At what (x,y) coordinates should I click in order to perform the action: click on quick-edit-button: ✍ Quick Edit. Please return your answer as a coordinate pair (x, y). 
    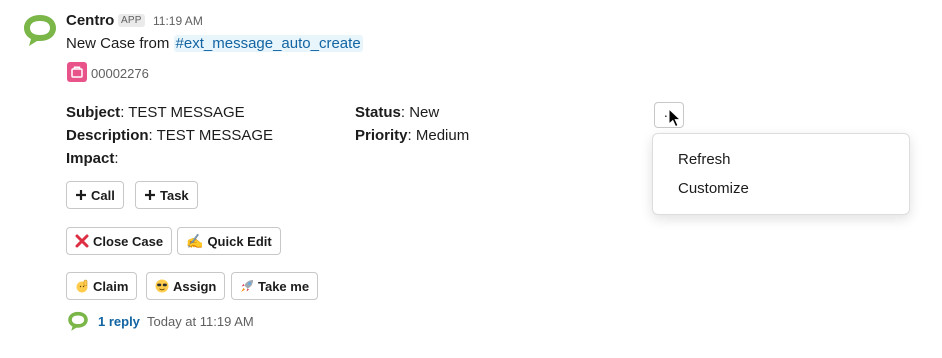
    Looking at the image, I should click on (229, 241).